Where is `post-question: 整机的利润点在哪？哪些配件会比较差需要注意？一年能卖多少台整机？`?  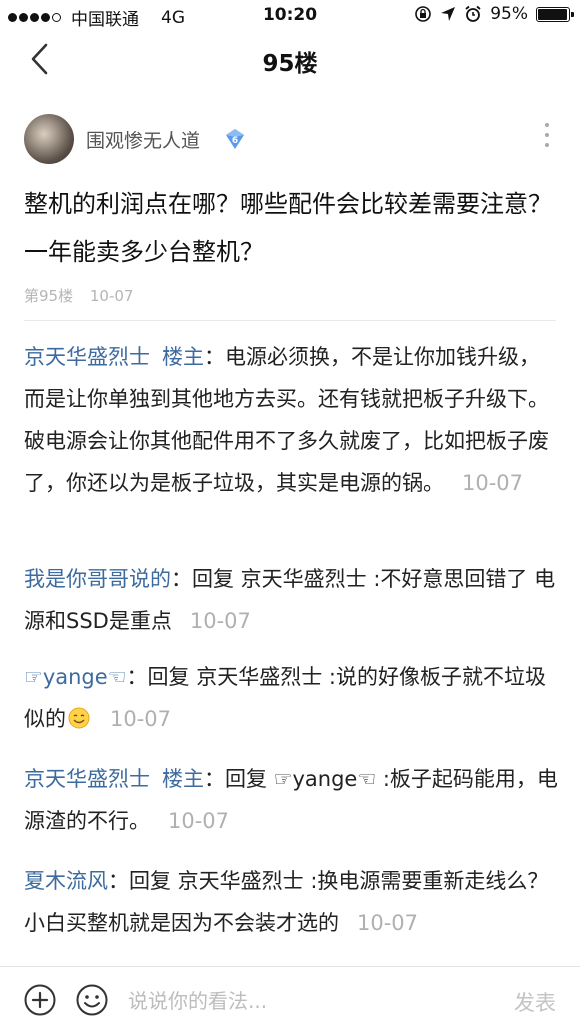 post-question: 整机的利润点在哪？哪些配件会比较差需要注意？一年能卖多少台整机？ is located at coordinates (288, 228).